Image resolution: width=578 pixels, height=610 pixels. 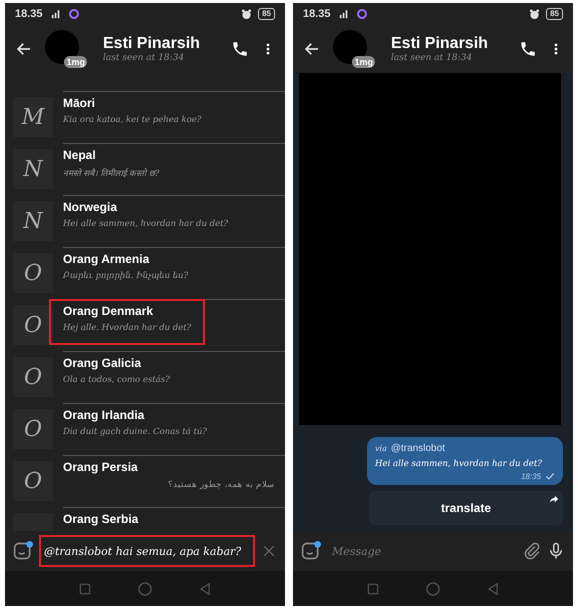 I want to click on language-title: Orang Serbia, so click(x=174, y=519).